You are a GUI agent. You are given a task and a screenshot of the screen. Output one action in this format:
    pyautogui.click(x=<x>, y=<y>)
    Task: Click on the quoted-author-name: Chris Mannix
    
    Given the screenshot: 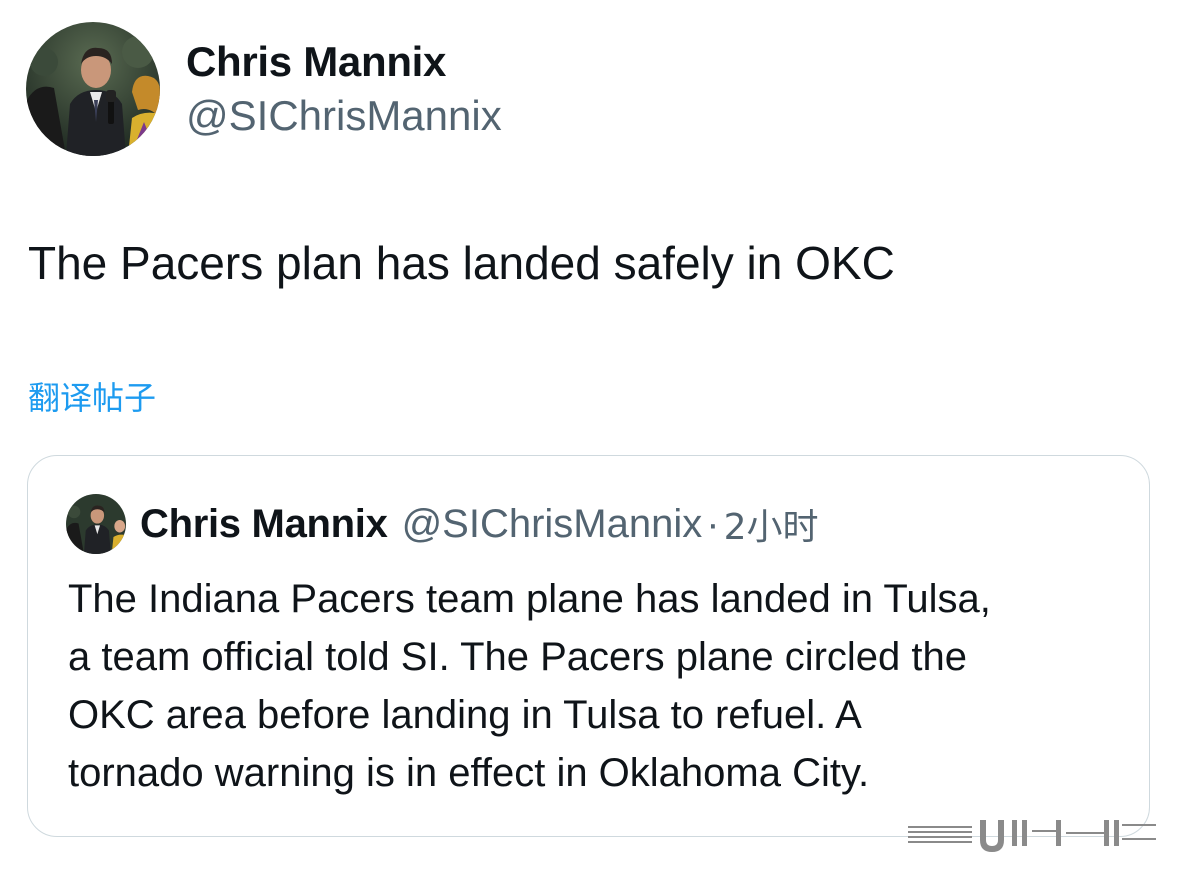 What is the action you would take?
    pyautogui.click(x=264, y=523)
    